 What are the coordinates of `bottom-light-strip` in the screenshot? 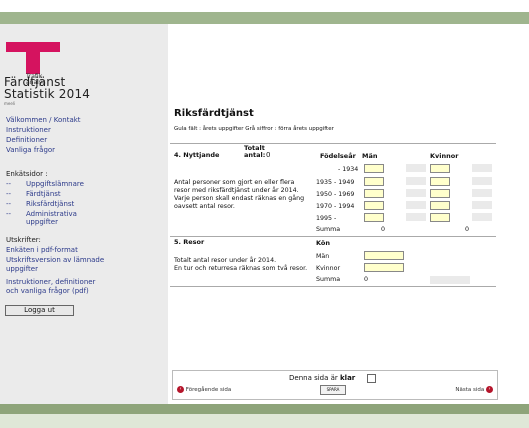 It's located at (264, 421).